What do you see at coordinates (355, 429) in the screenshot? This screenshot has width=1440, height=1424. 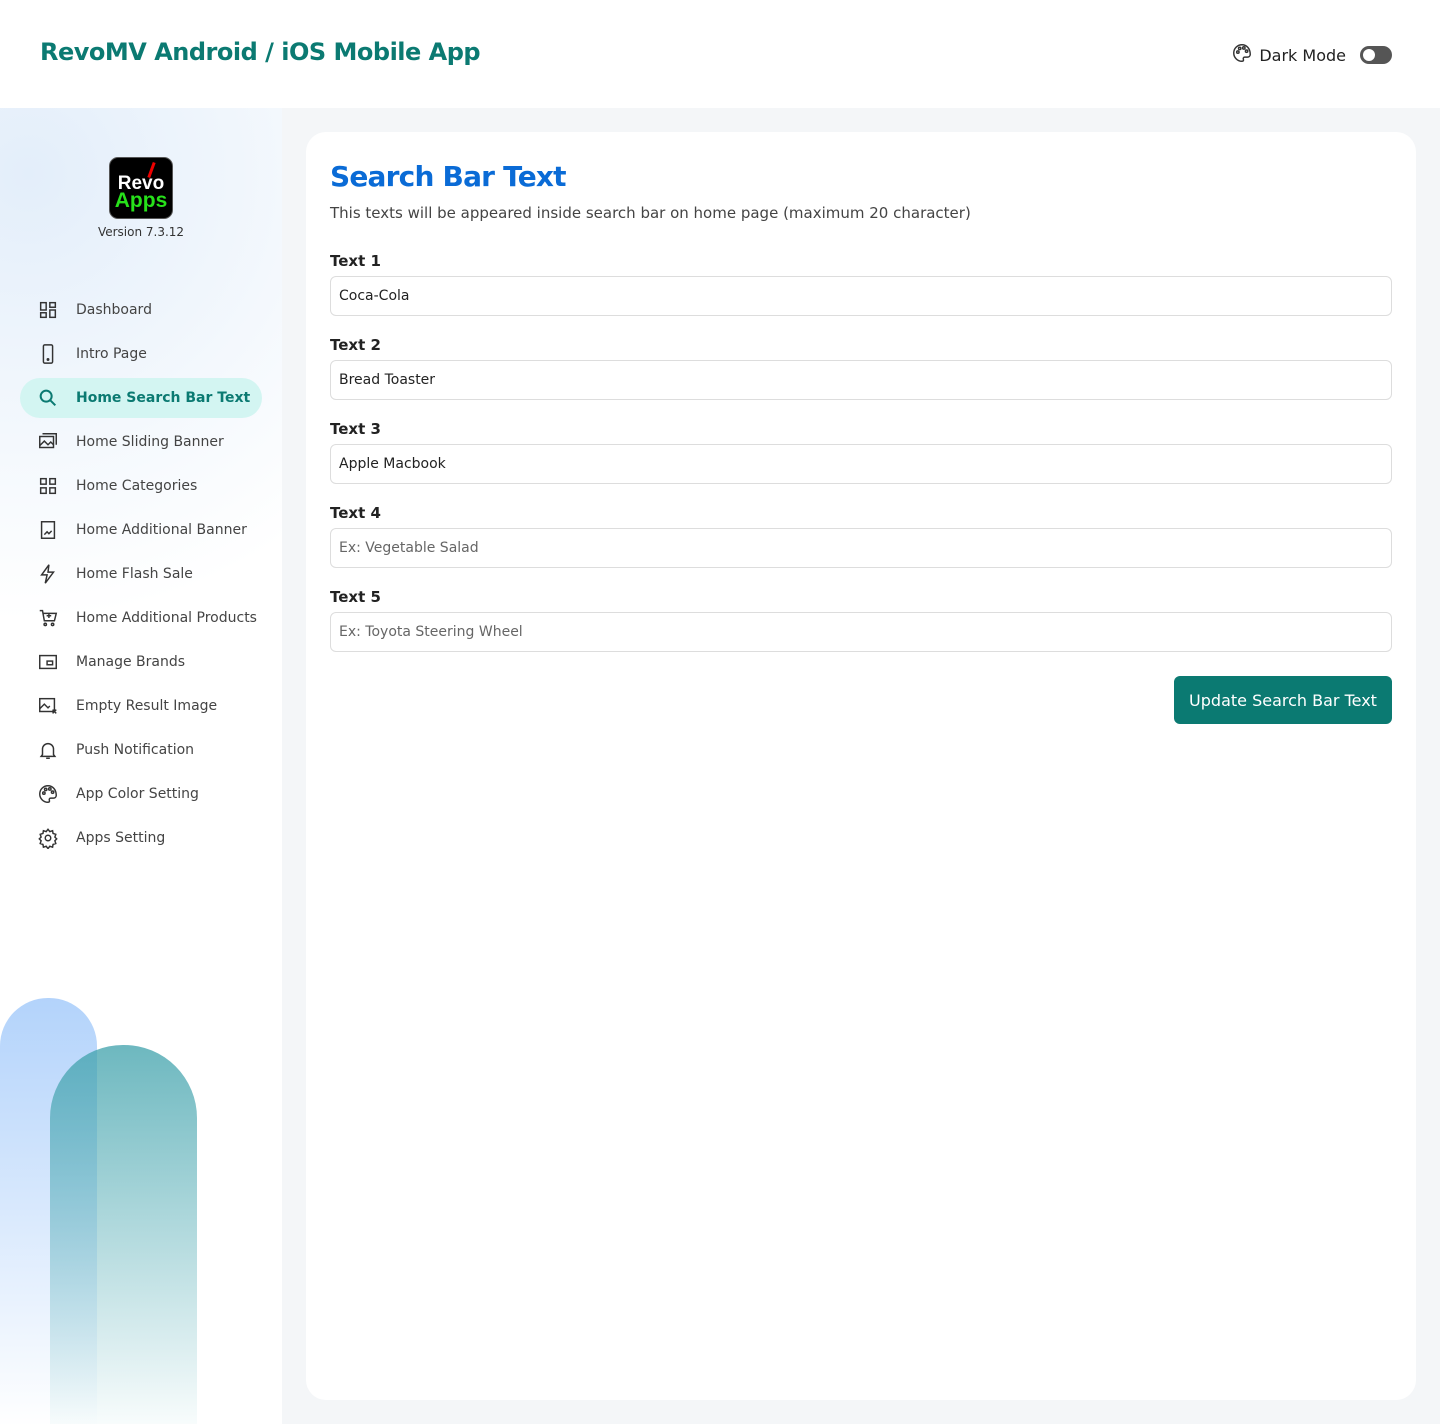 I see `text-3-label: Text 3` at bounding box center [355, 429].